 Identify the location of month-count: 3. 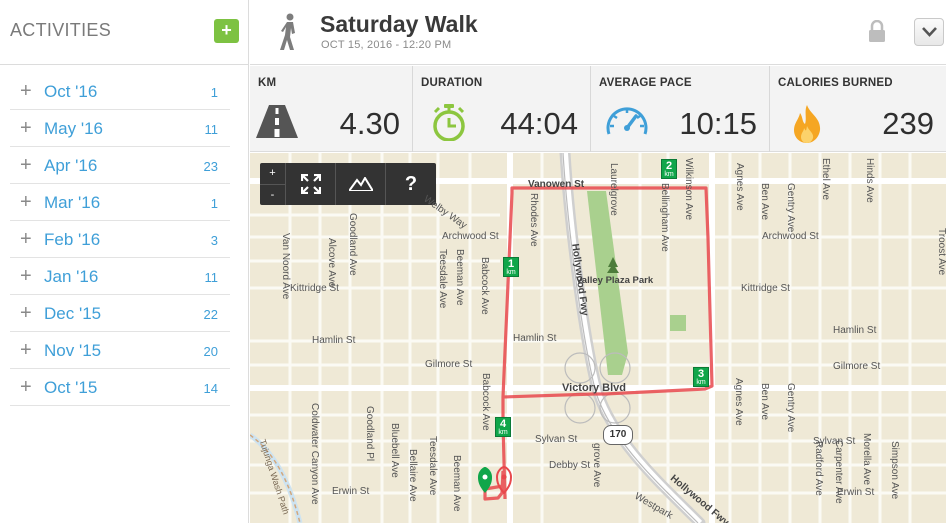
(214, 240).